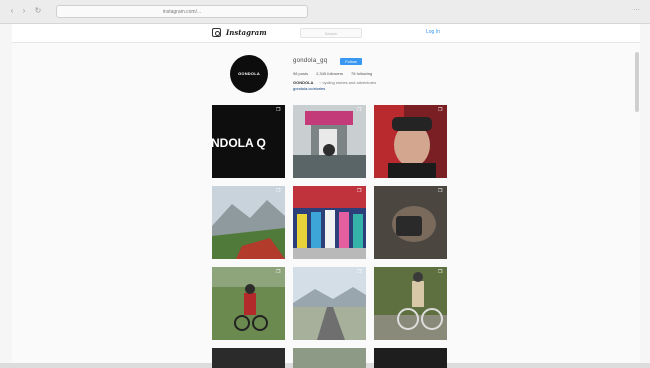 This screenshot has width=650, height=368. What do you see at coordinates (246, 32) in the screenshot?
I see `instagram-wordmark: Instagram` at bounding box center [246, 32].